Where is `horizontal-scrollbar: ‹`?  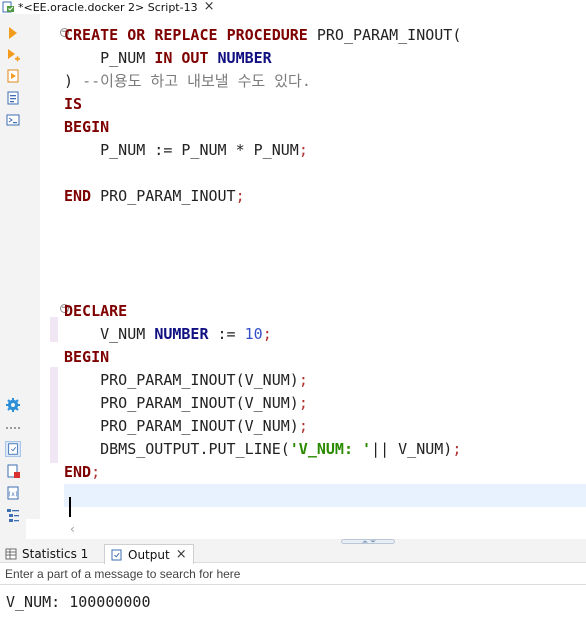
horizontal-scrollbar: ‹ is located at coordinates (325, 529).